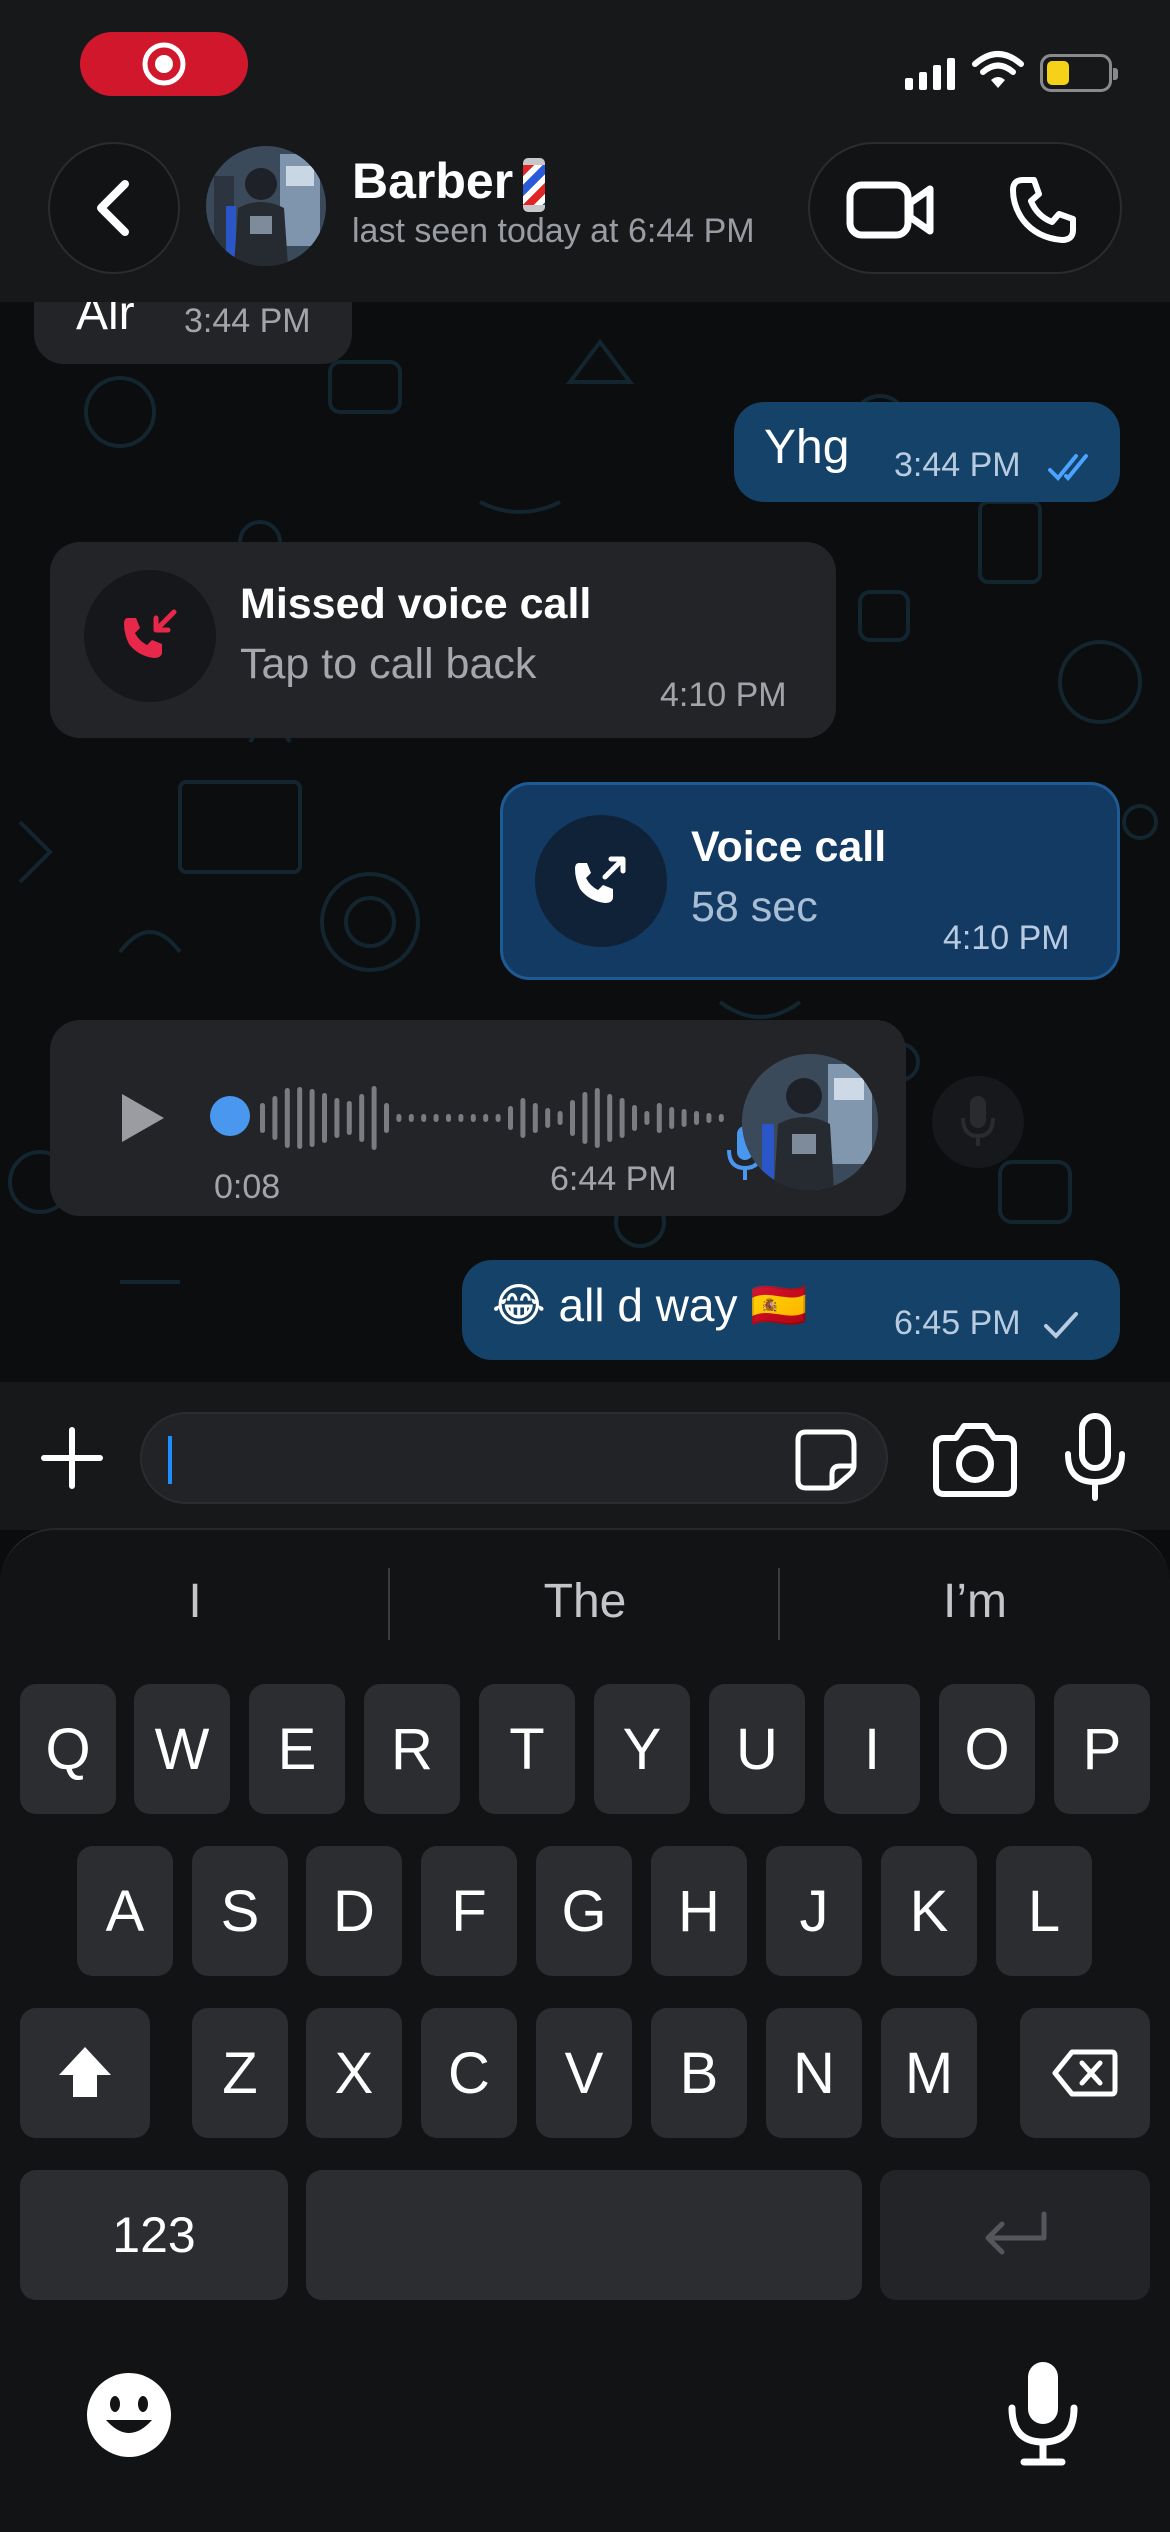 The image size is (1170, 2532). Describe the element at coordinates (930, 74) in the screenshot. I see `cellular-signal-icon` at that location.